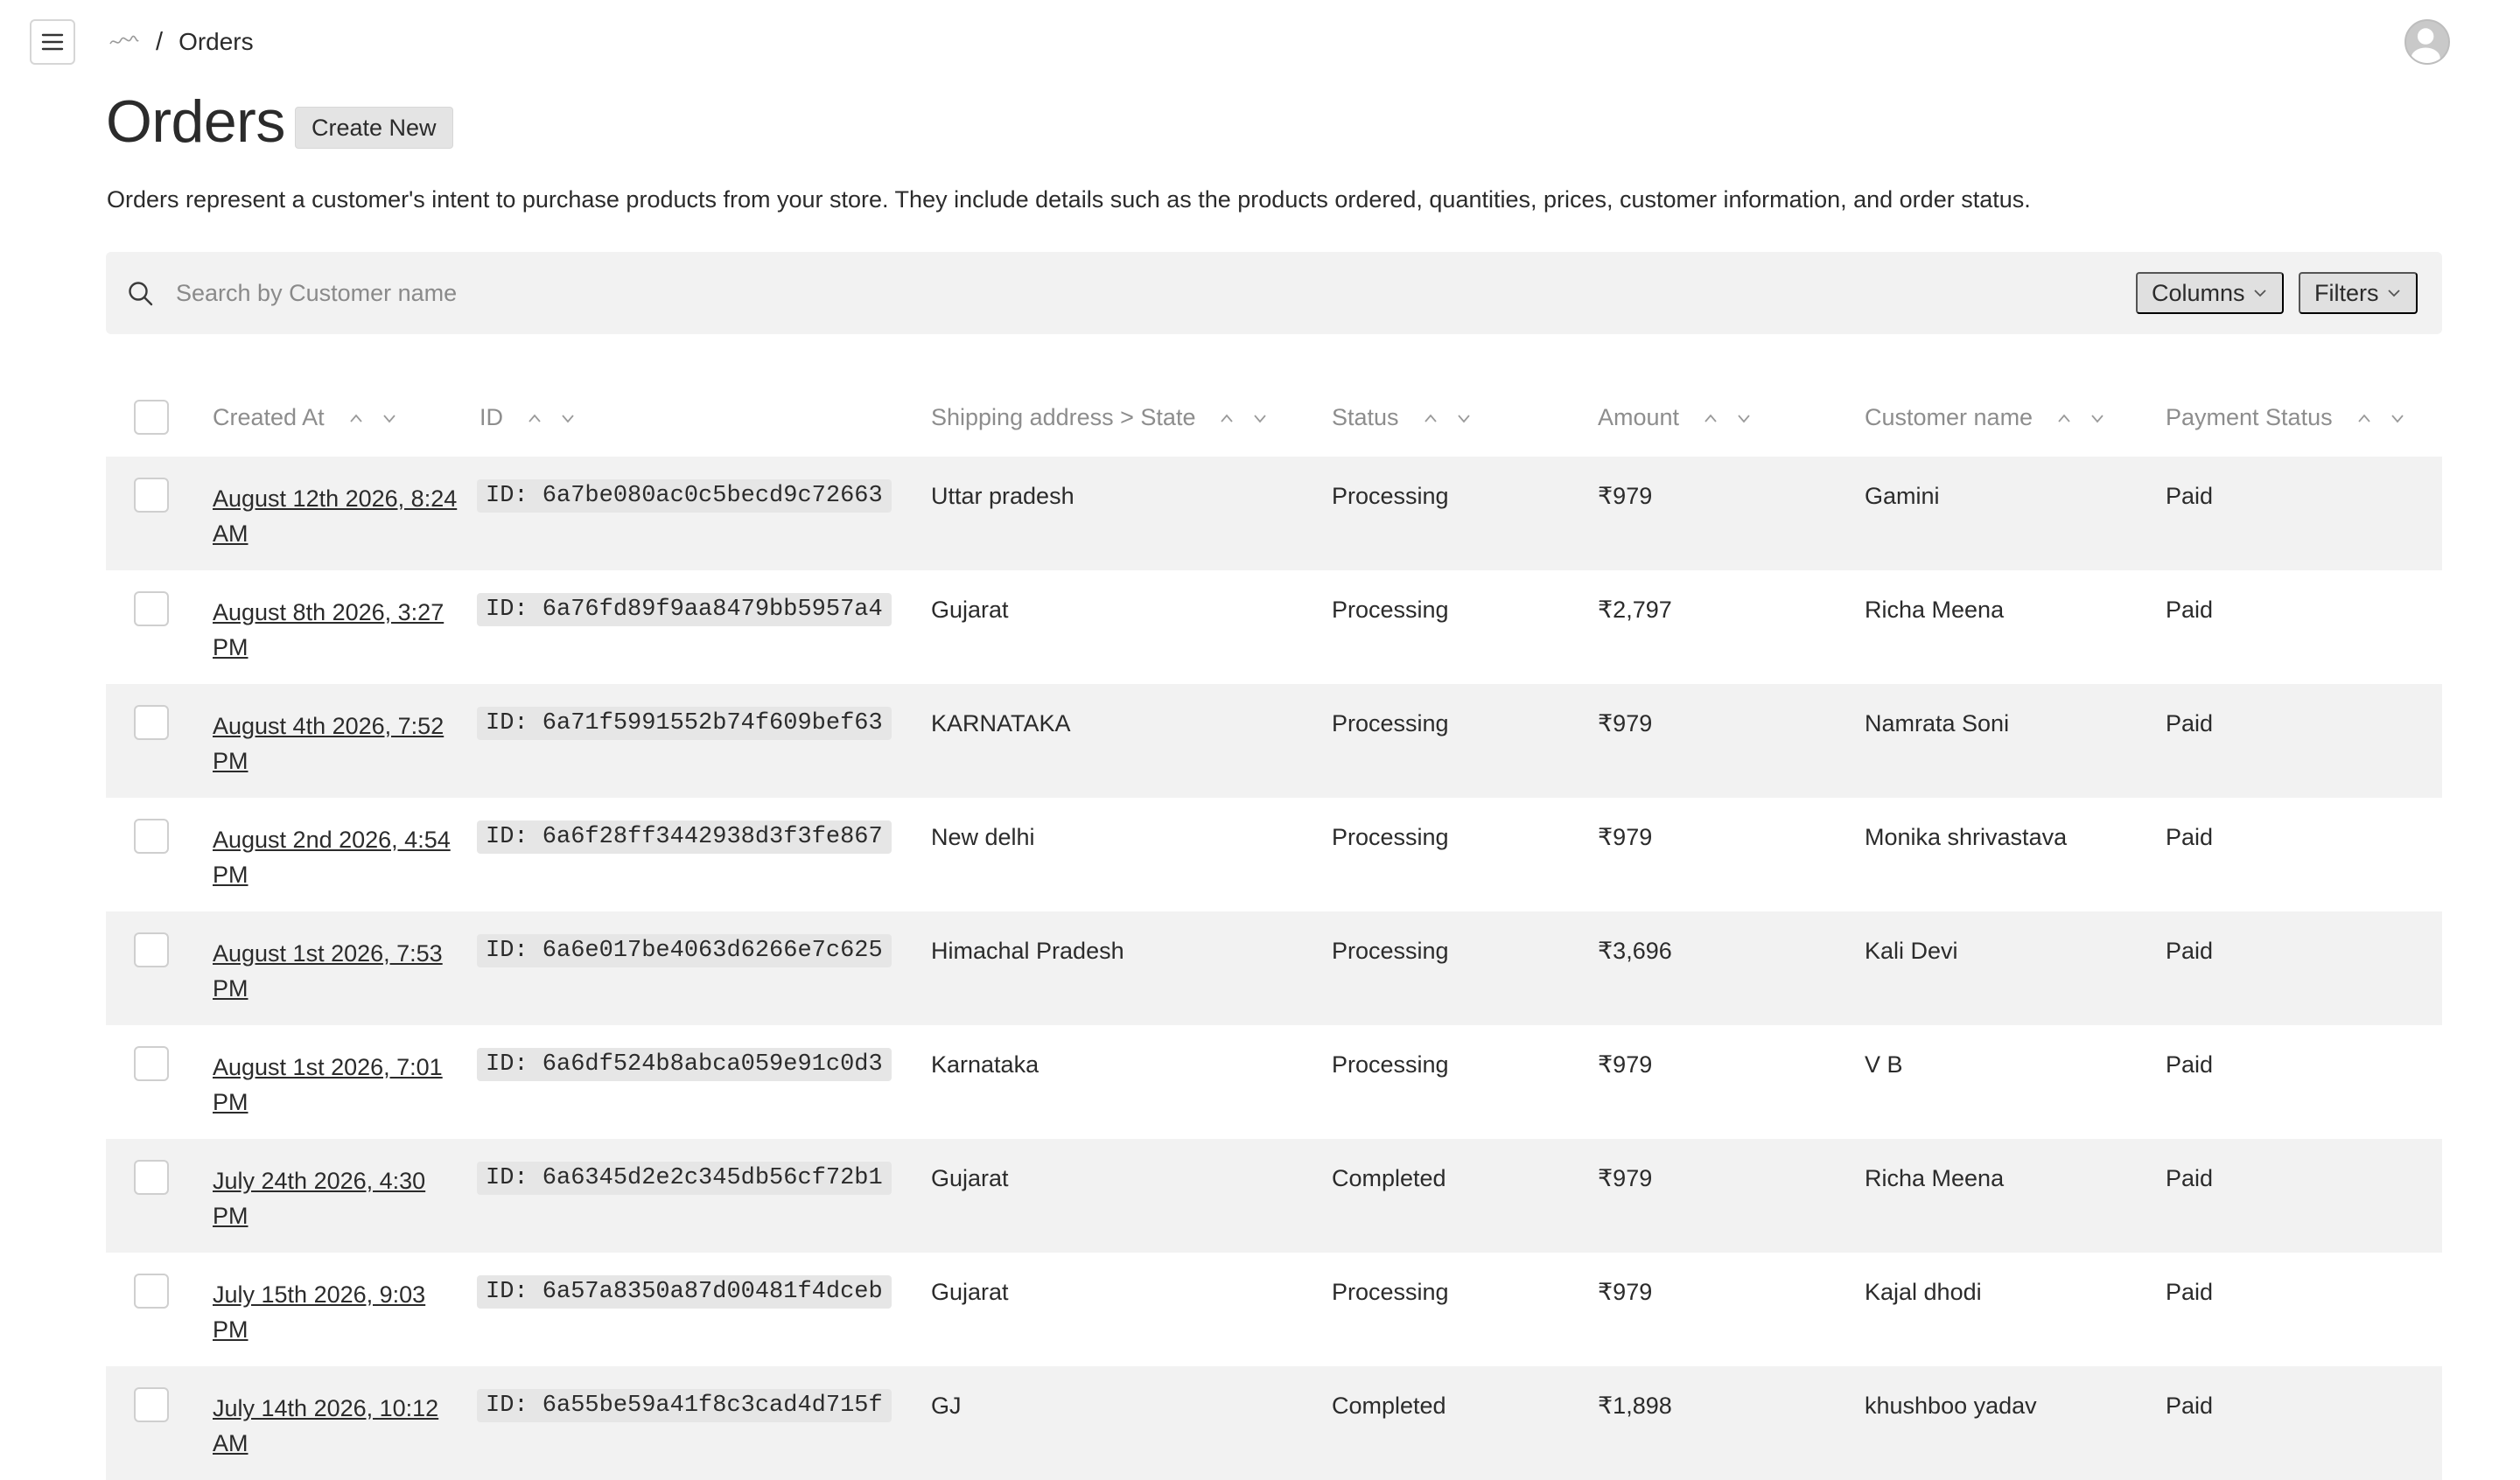 Image resolution: width=2520 pixels, height=1480 pixels. I want to click on order-amount: ₹2,797, so click(1635, 610).